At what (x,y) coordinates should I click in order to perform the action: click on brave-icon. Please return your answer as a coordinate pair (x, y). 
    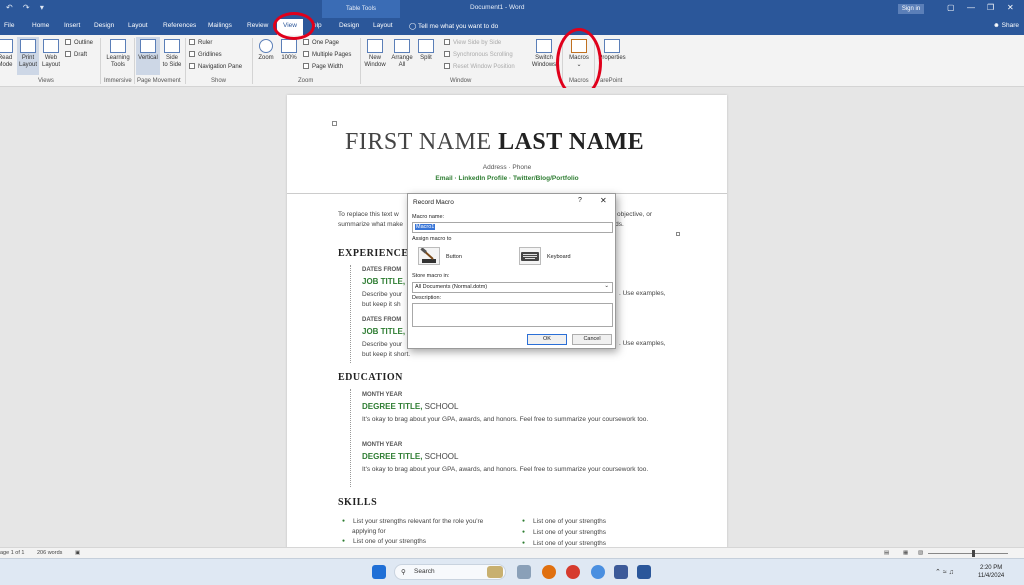
    Looking at the image, I should click on (549, 572).